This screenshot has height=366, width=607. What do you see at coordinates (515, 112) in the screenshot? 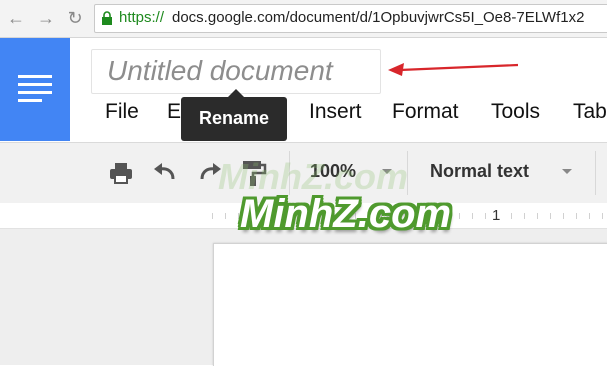
I see `menu-tools: Tools` at bounding box center [515, 112].